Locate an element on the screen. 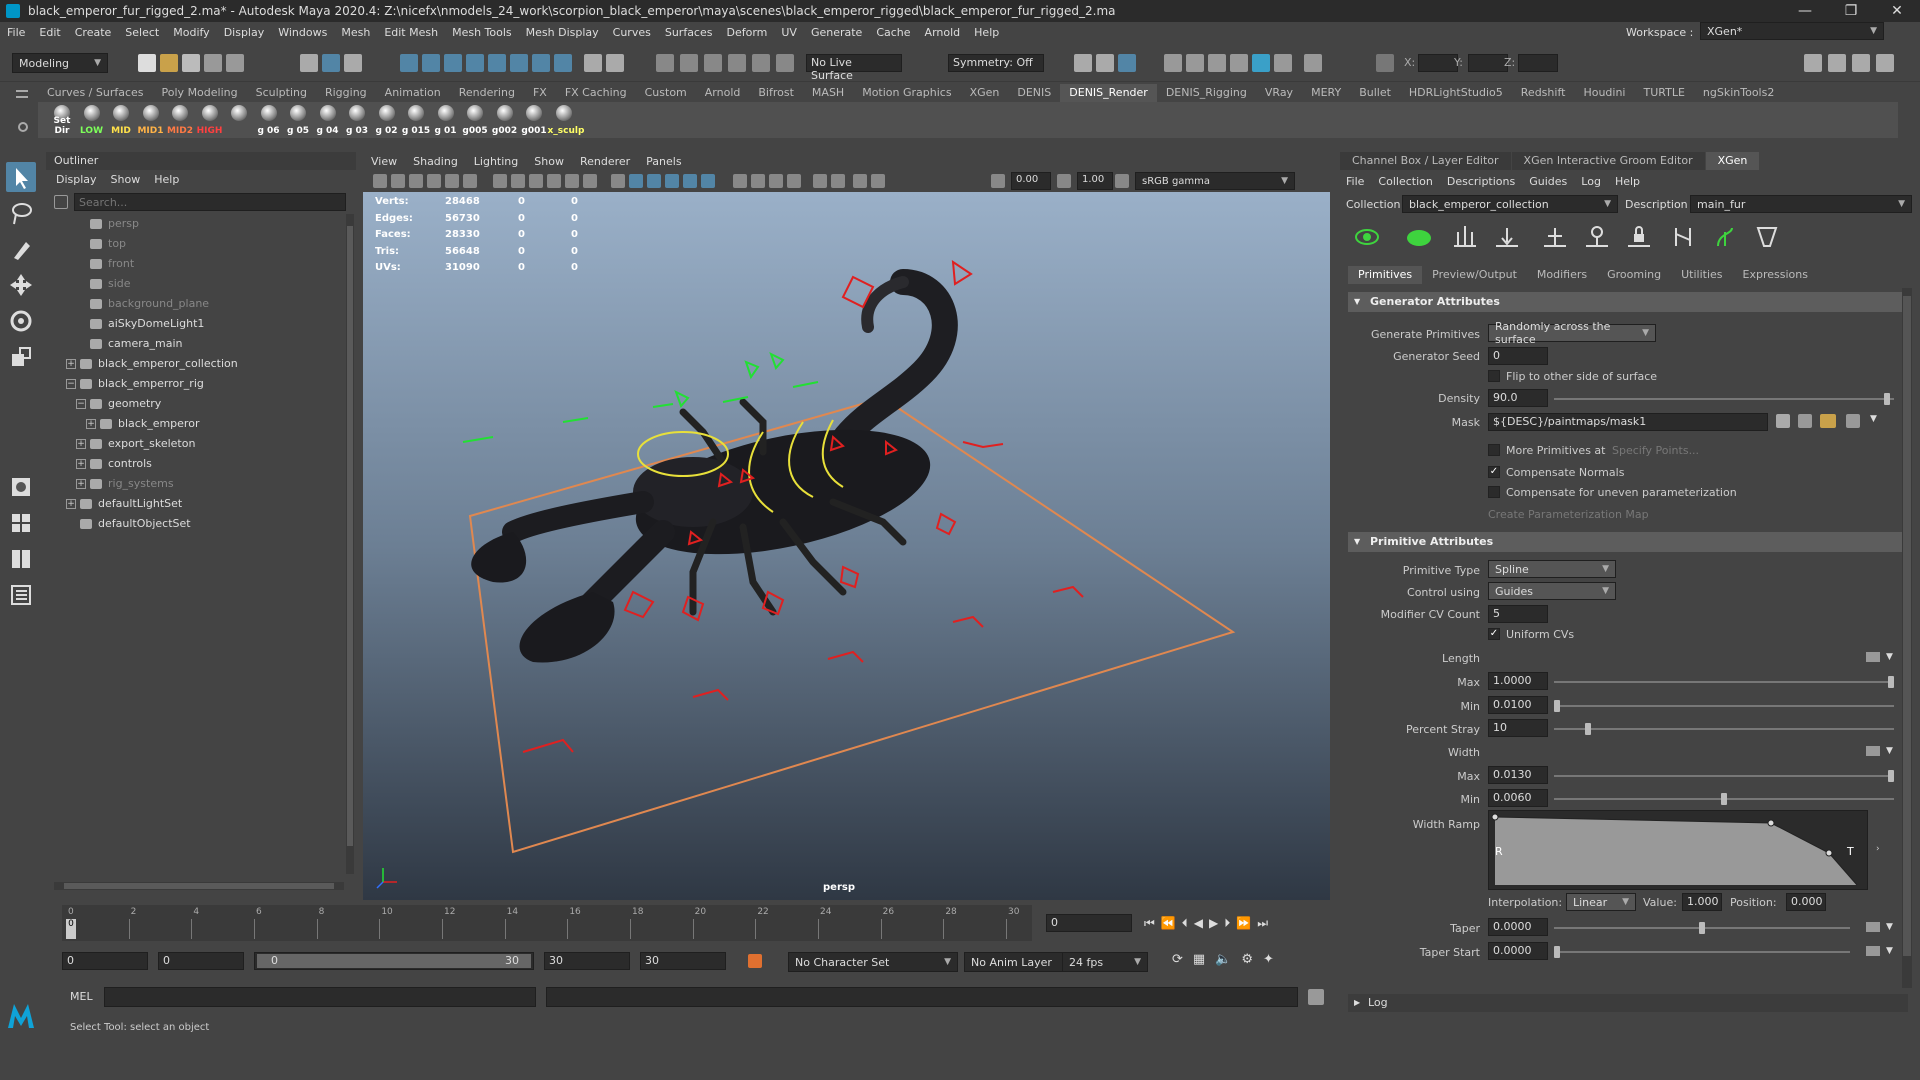  outliner-hscrollbar is located at coordinates (199, 886).